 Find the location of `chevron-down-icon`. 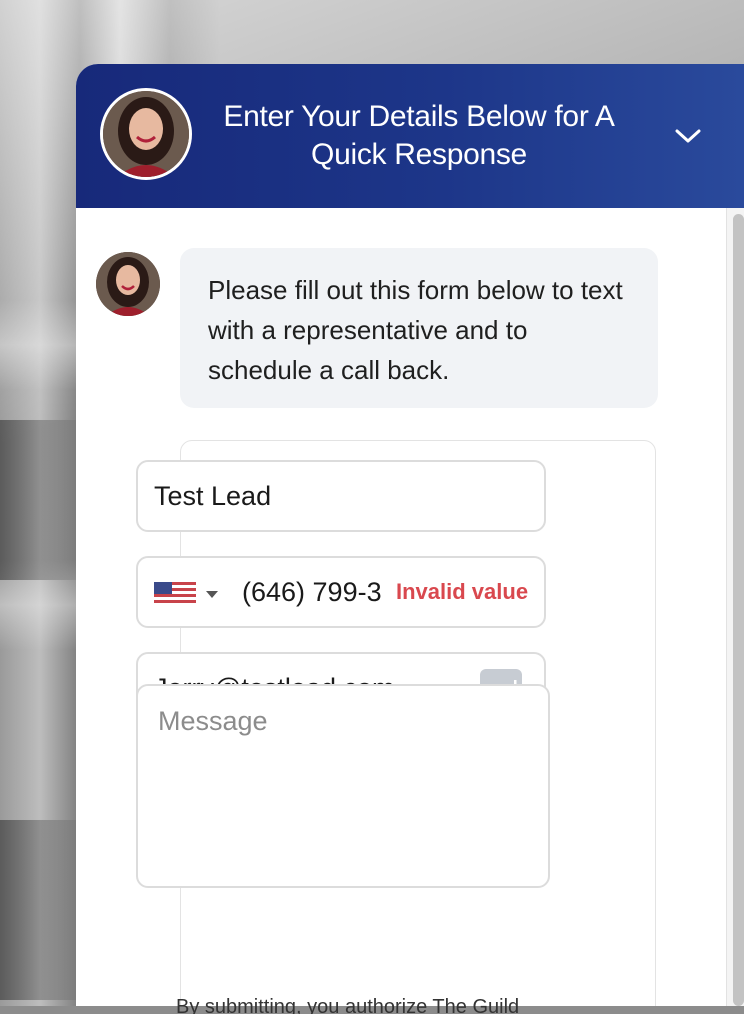

chevron-down-icon is located at coordinates (688, 136).